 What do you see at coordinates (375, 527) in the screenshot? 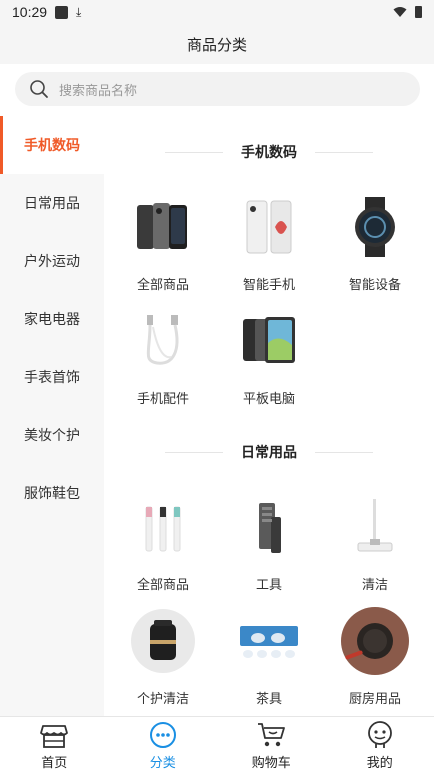
I see `mop-image` at bounding box center [375, 527].